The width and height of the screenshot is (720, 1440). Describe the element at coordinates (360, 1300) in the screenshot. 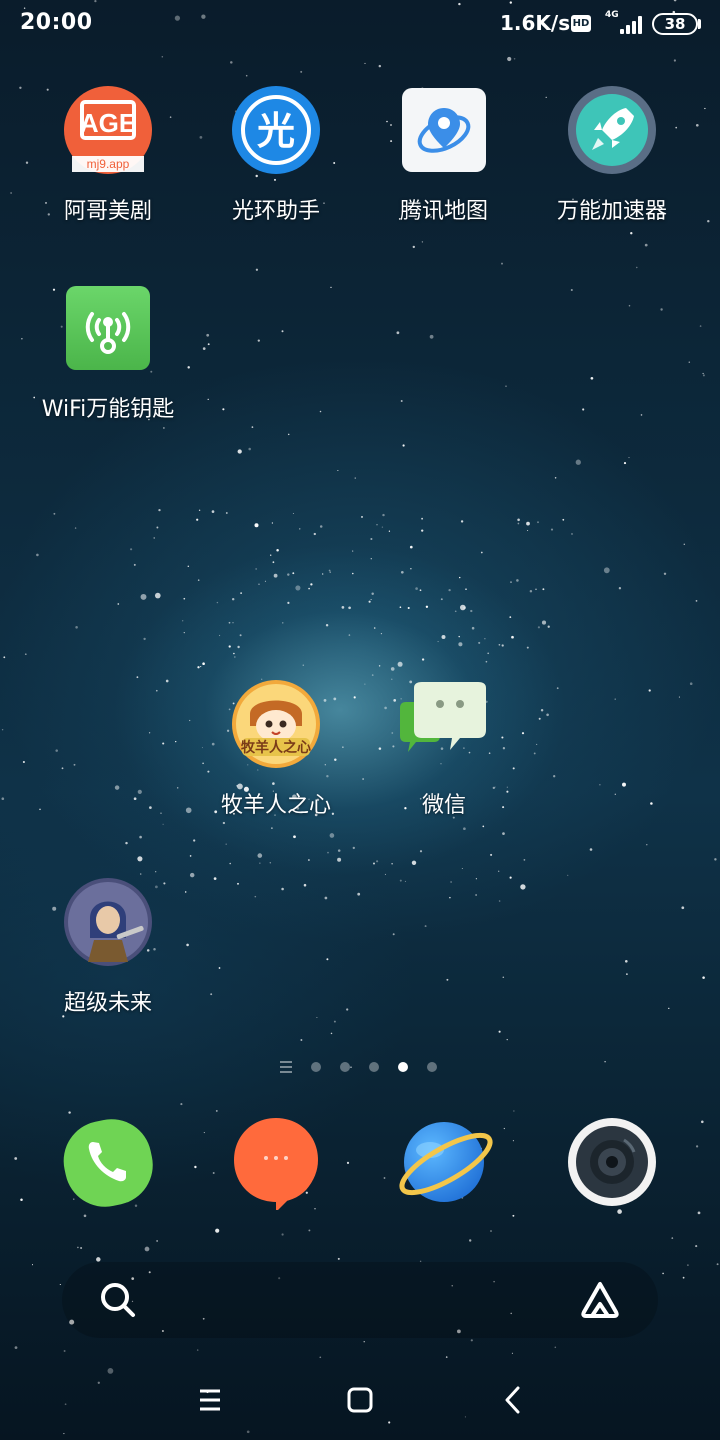

I see `search-bar` at that location.